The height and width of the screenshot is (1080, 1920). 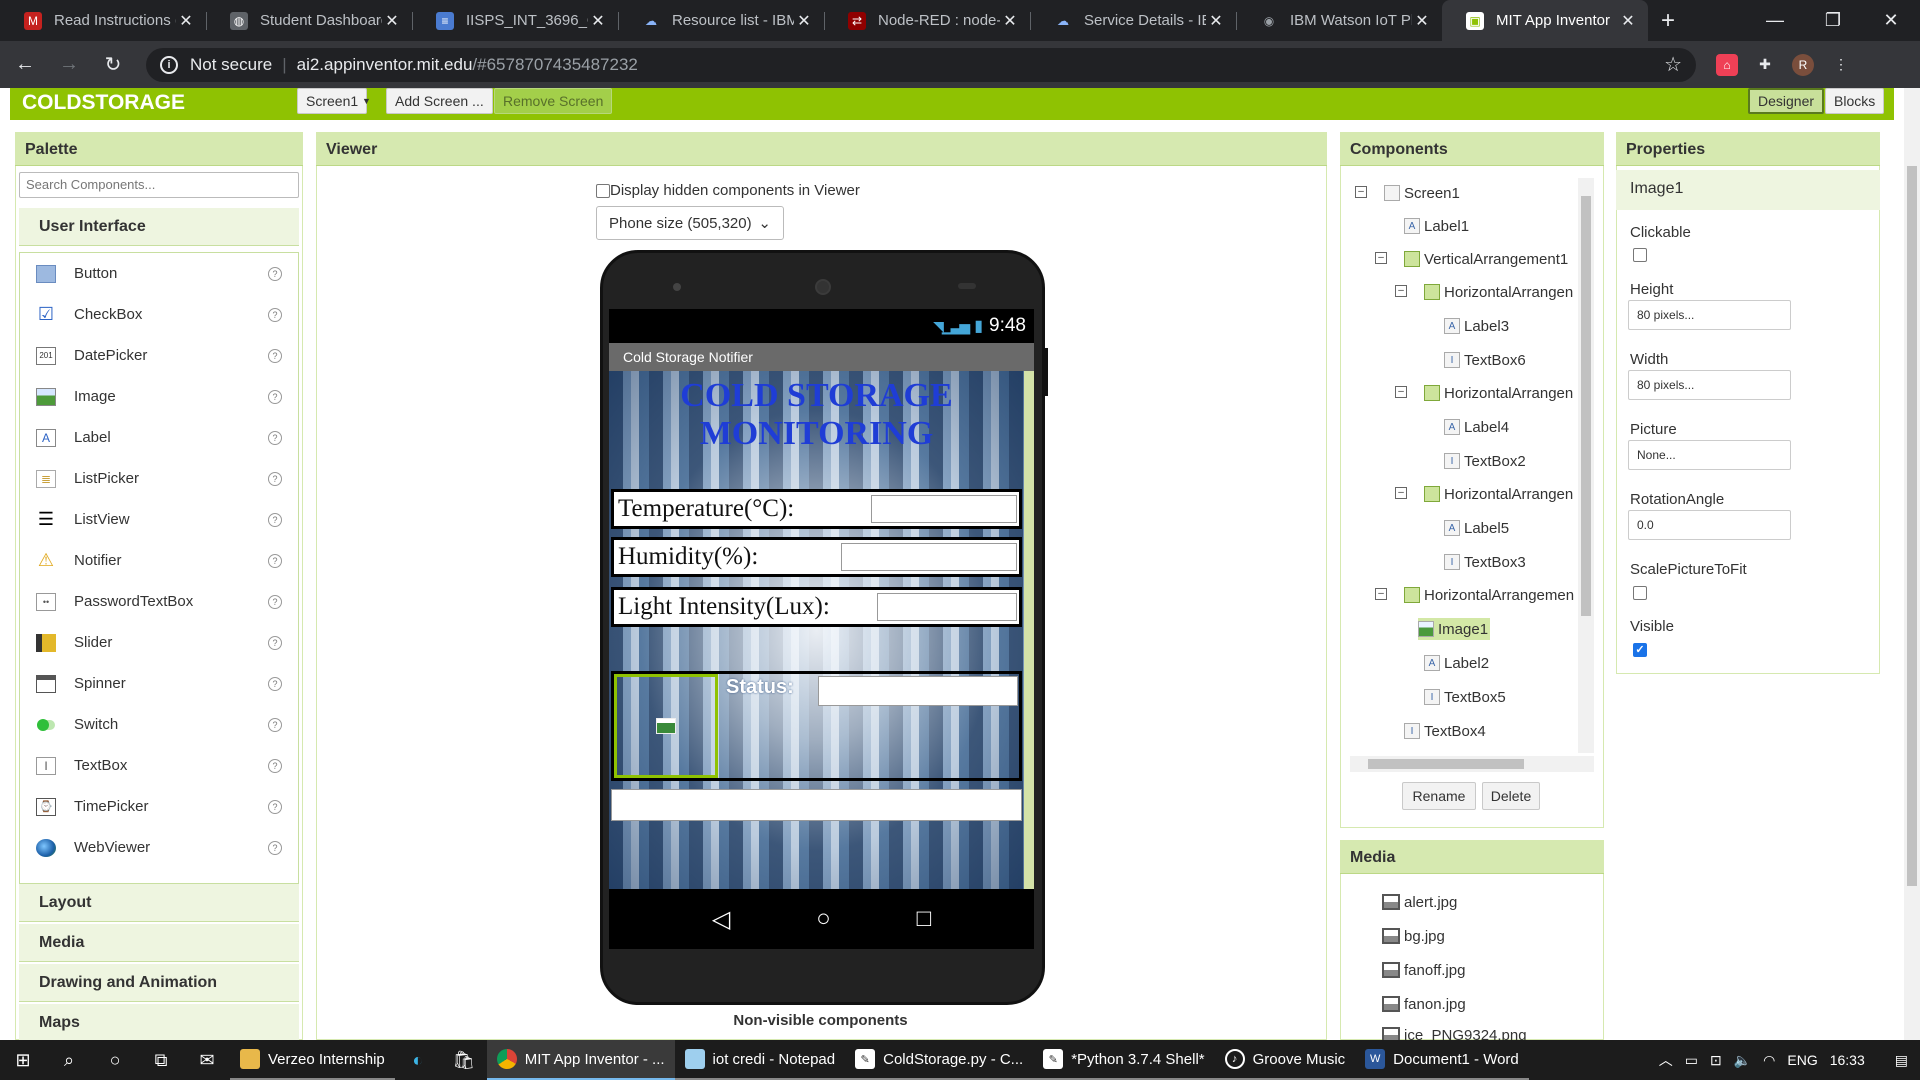 I want to click on tree-node-label5: A Label5, so click(x=1476, y=528).